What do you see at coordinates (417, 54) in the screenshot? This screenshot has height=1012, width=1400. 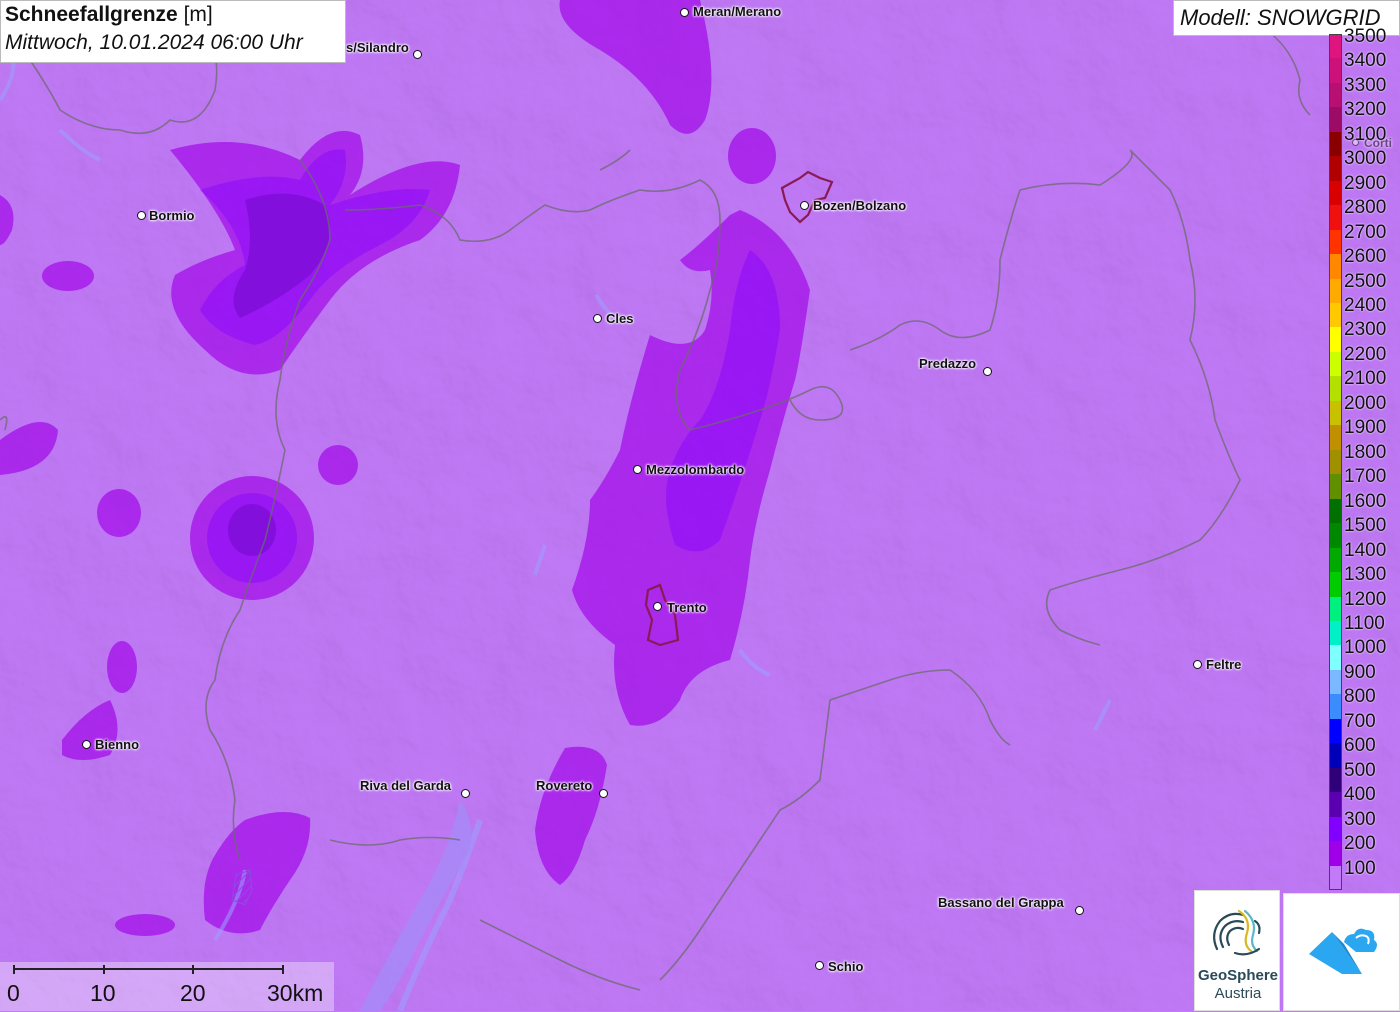 I see `city-marker-silandro` at bounding box center [417, 54].